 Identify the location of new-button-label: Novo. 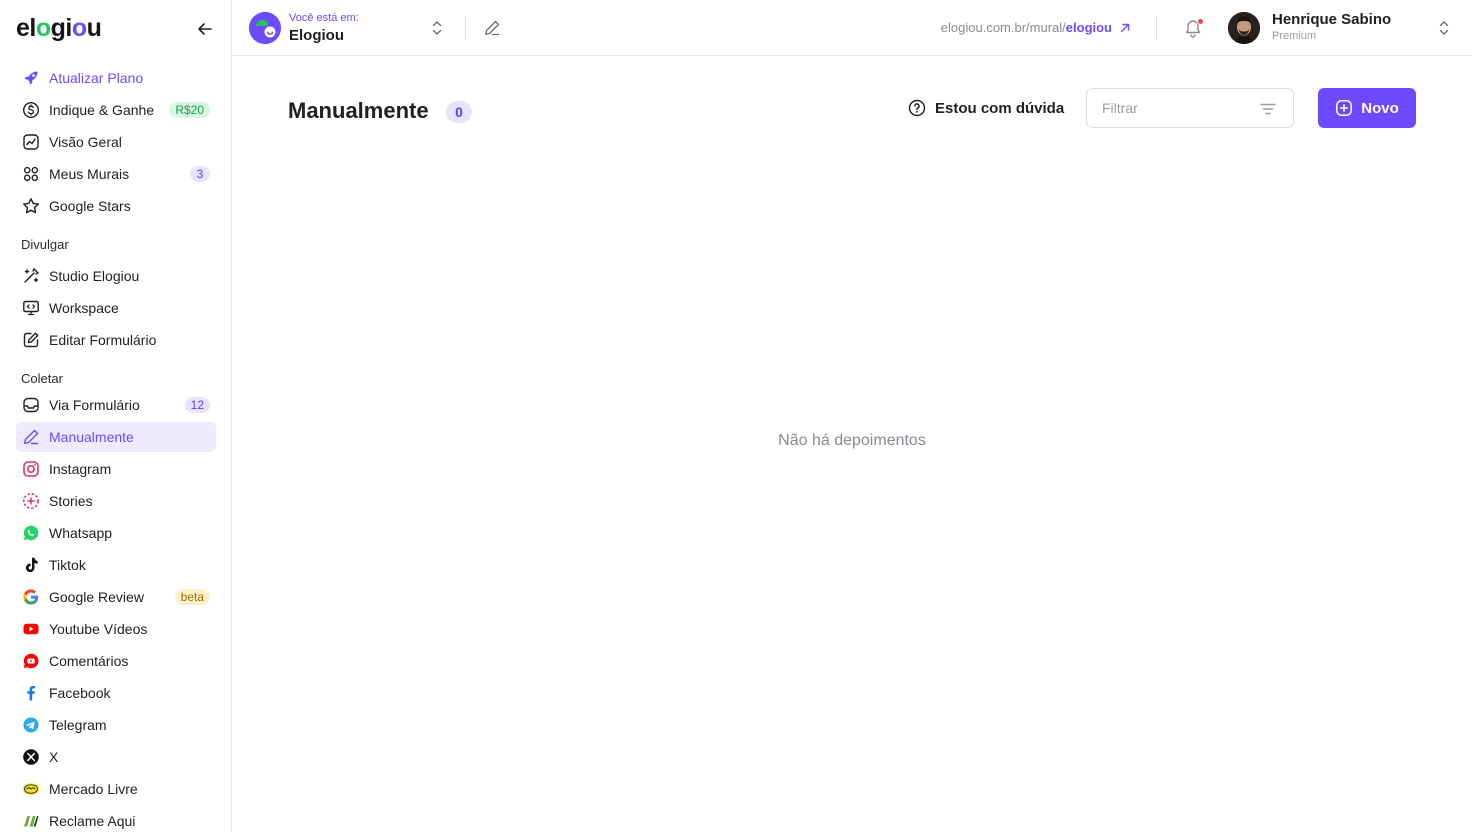
(1380, 108).